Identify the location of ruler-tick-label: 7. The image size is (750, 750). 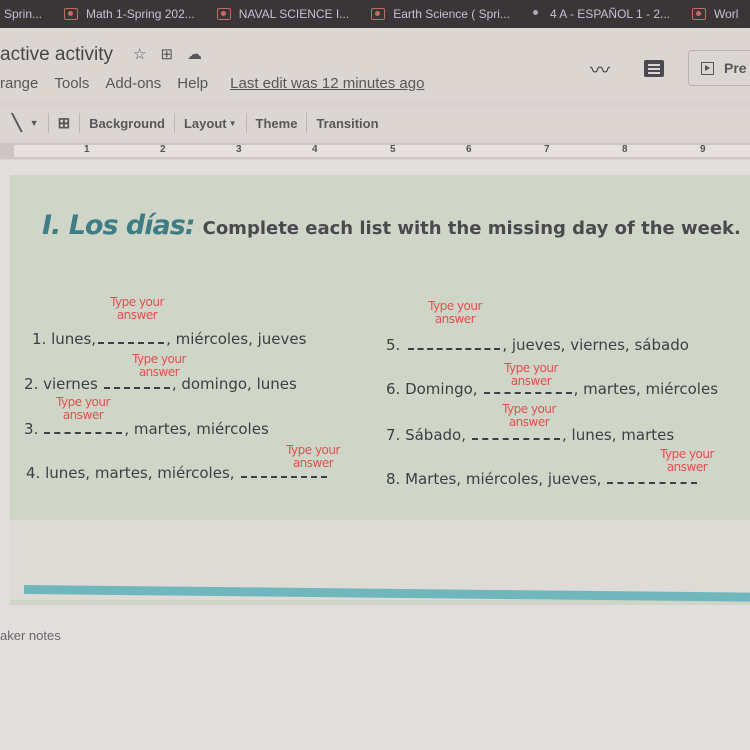
(547, 149).